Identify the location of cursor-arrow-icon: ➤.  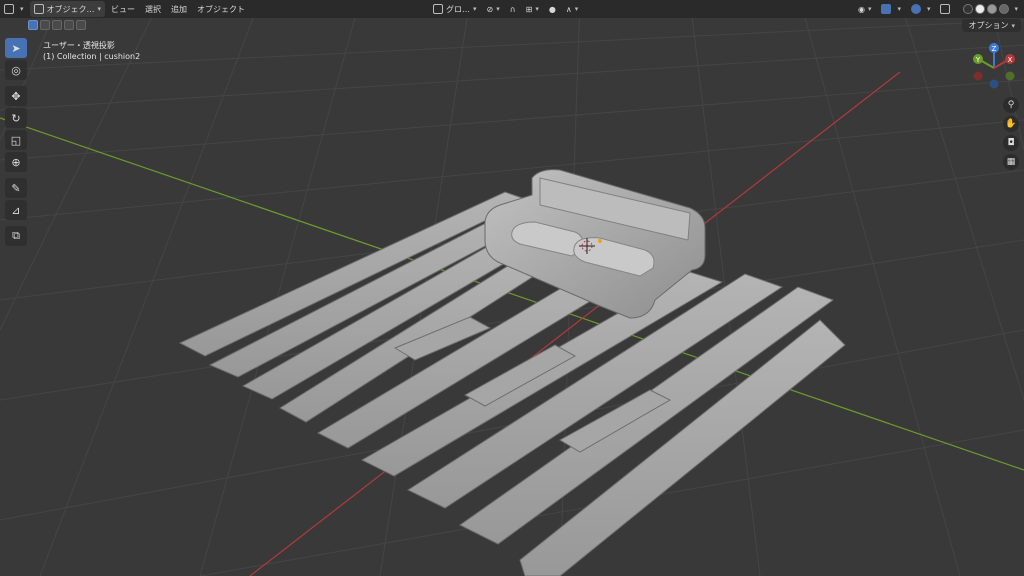
(16, 48).